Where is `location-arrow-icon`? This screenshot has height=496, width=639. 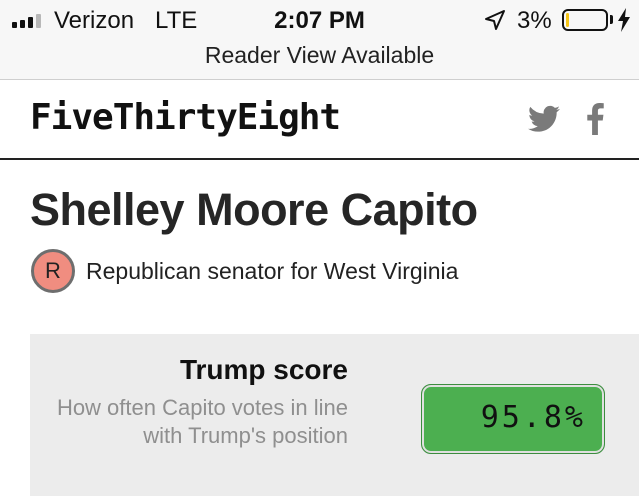
location-arrow-icon is located at coordinates (495, 20).